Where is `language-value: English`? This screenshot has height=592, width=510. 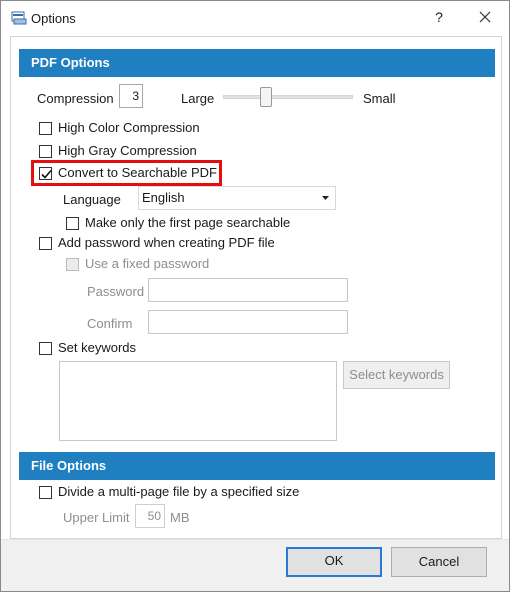 language-value: English is located at coordinates (163, 197).